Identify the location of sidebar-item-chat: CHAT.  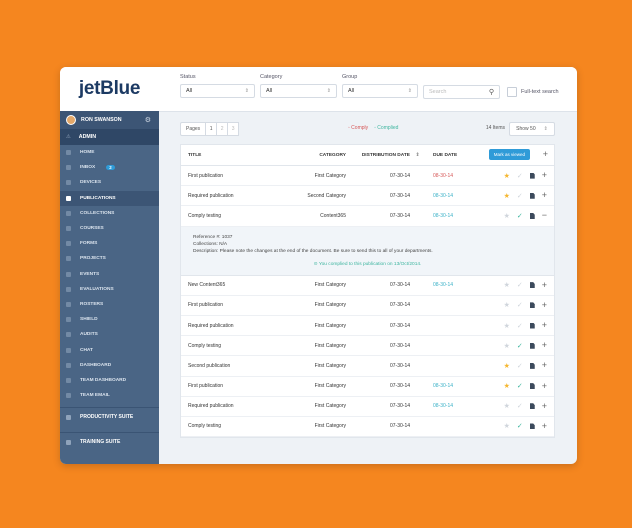
(109, 349).